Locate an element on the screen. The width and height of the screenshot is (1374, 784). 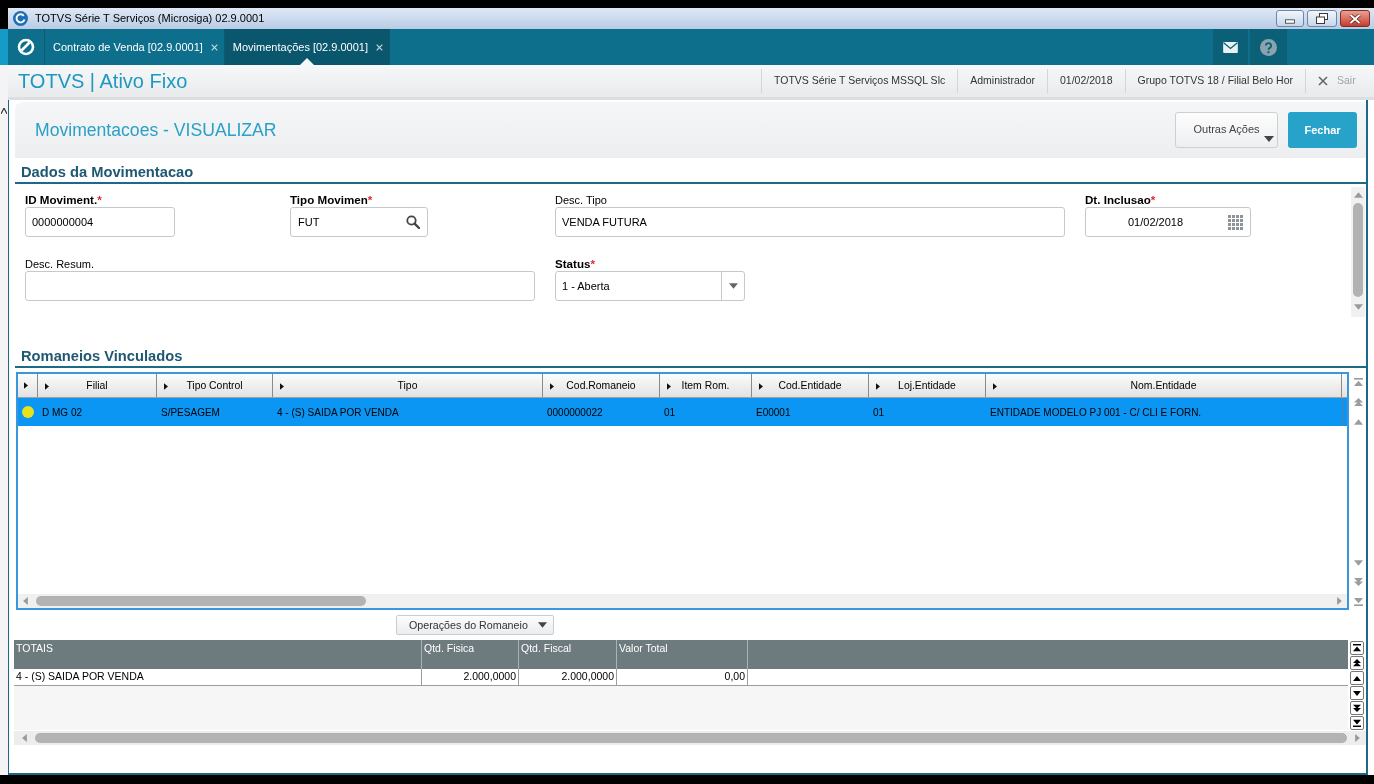
table-cell-text: D MG 02 is located at coordinates (62, 412).